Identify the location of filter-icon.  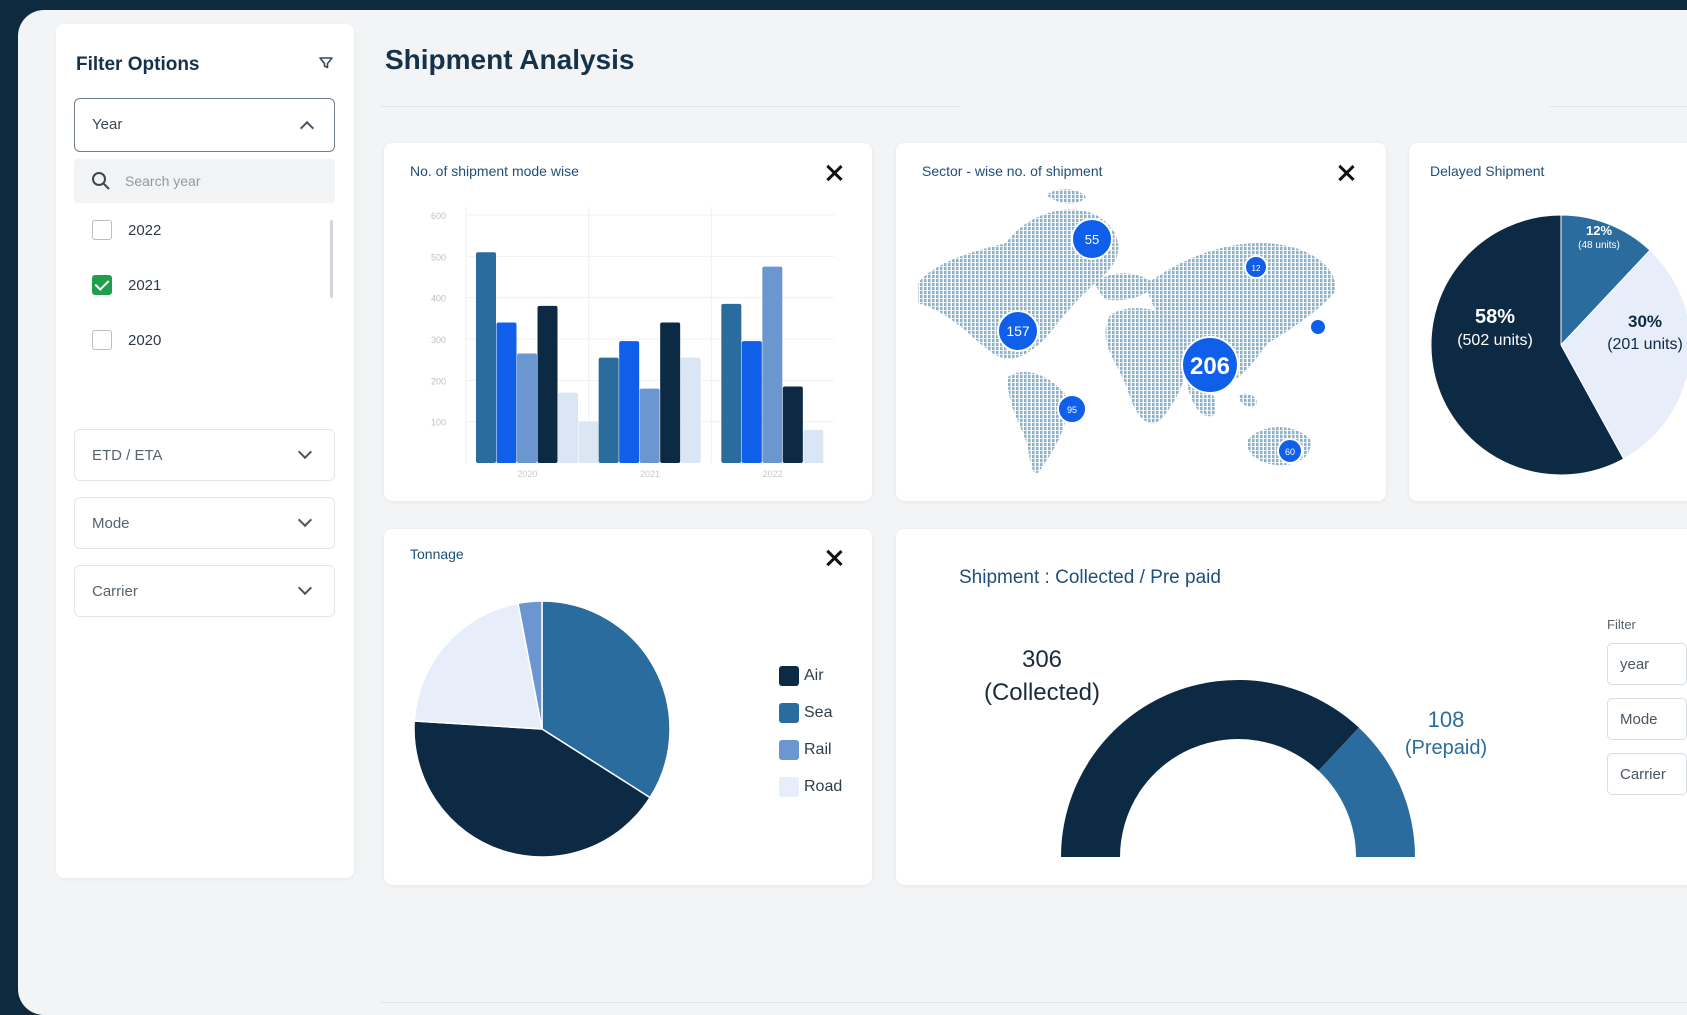
(326, 63).